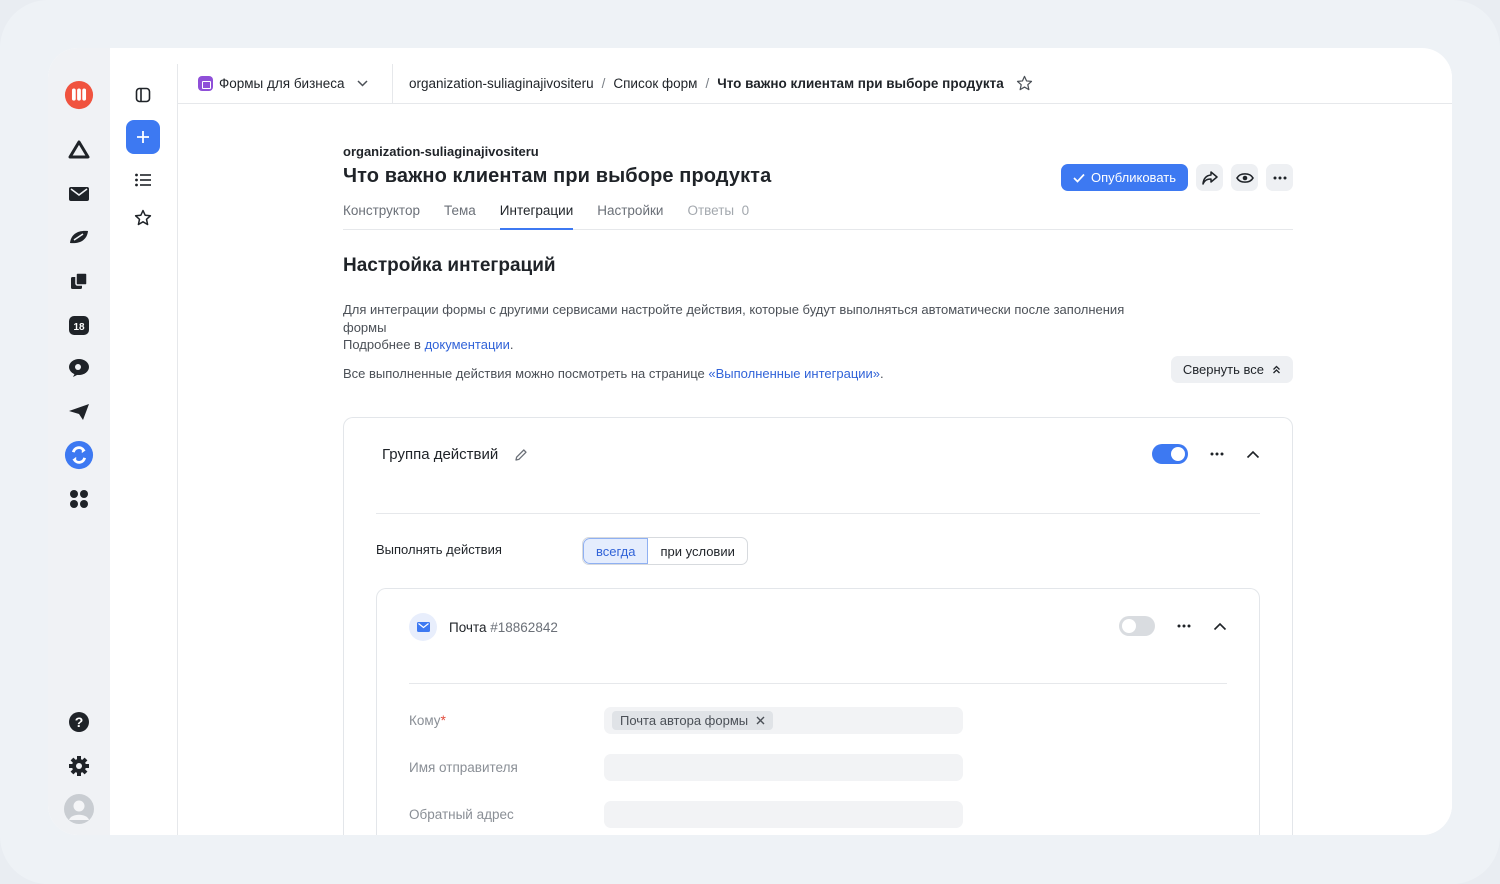 The width and height of the screenshot is (1500, 884). What do you see at coordinates (467, 344) in the screenshot?
I see `docs-link: документации` at bounding box center [467, 344].